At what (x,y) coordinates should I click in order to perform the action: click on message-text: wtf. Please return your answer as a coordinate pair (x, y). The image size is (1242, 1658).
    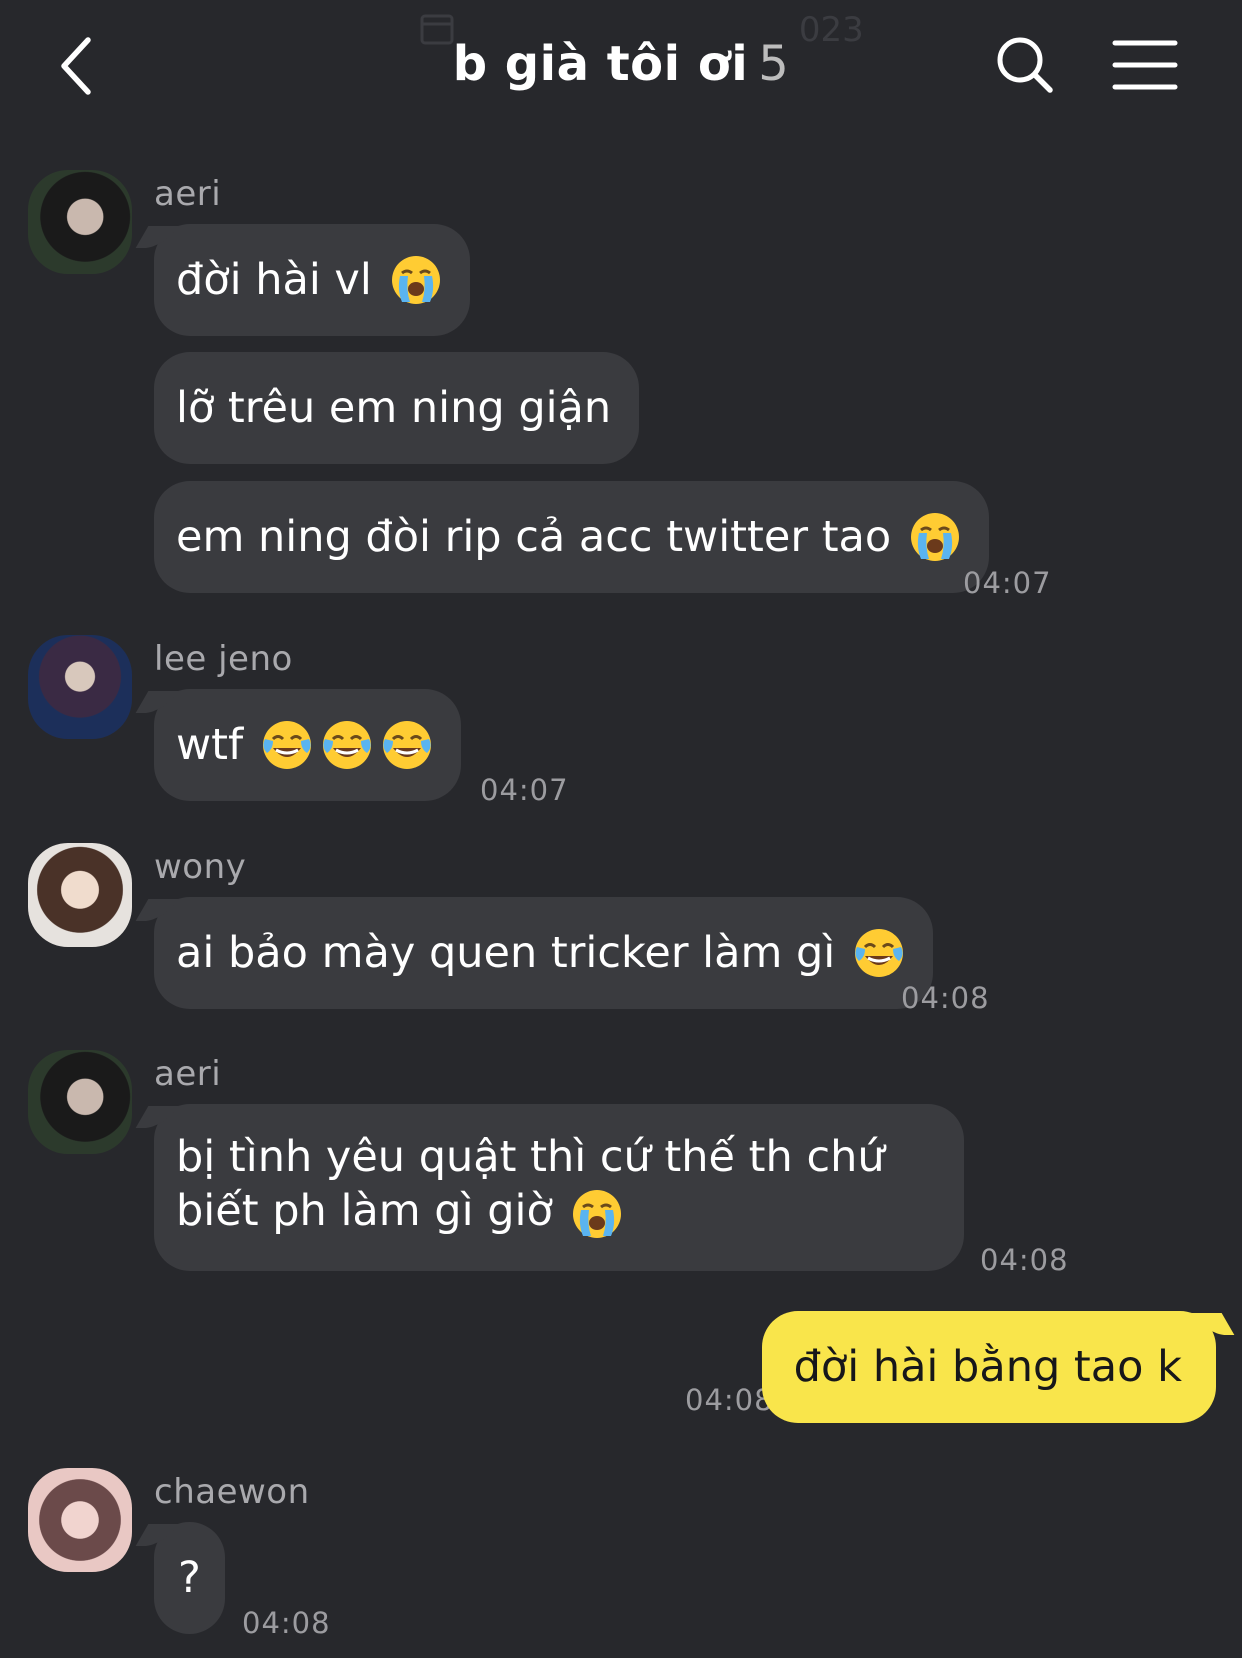
    Looking at the image, I should click on (210, 745).